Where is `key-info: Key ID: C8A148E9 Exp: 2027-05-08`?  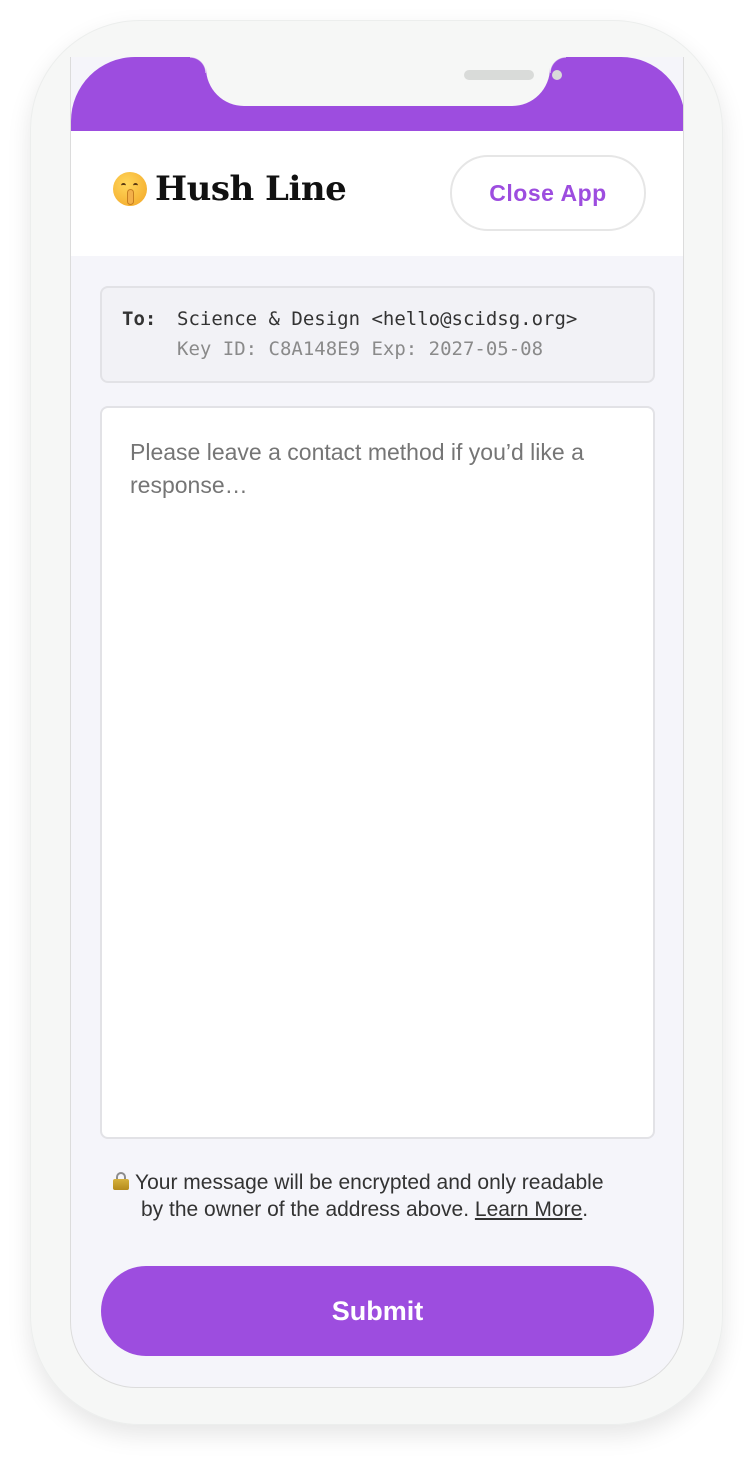 key-info: Key ID: C8A148E9 Exp: 2027-05-08 is located at coordinates (360, 349).